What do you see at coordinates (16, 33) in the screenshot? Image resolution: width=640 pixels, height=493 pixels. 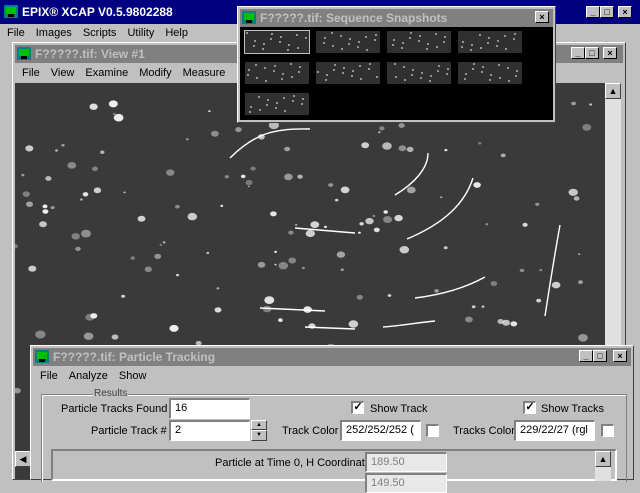 I see `menu-file: File` at bounding box center [16, 33].